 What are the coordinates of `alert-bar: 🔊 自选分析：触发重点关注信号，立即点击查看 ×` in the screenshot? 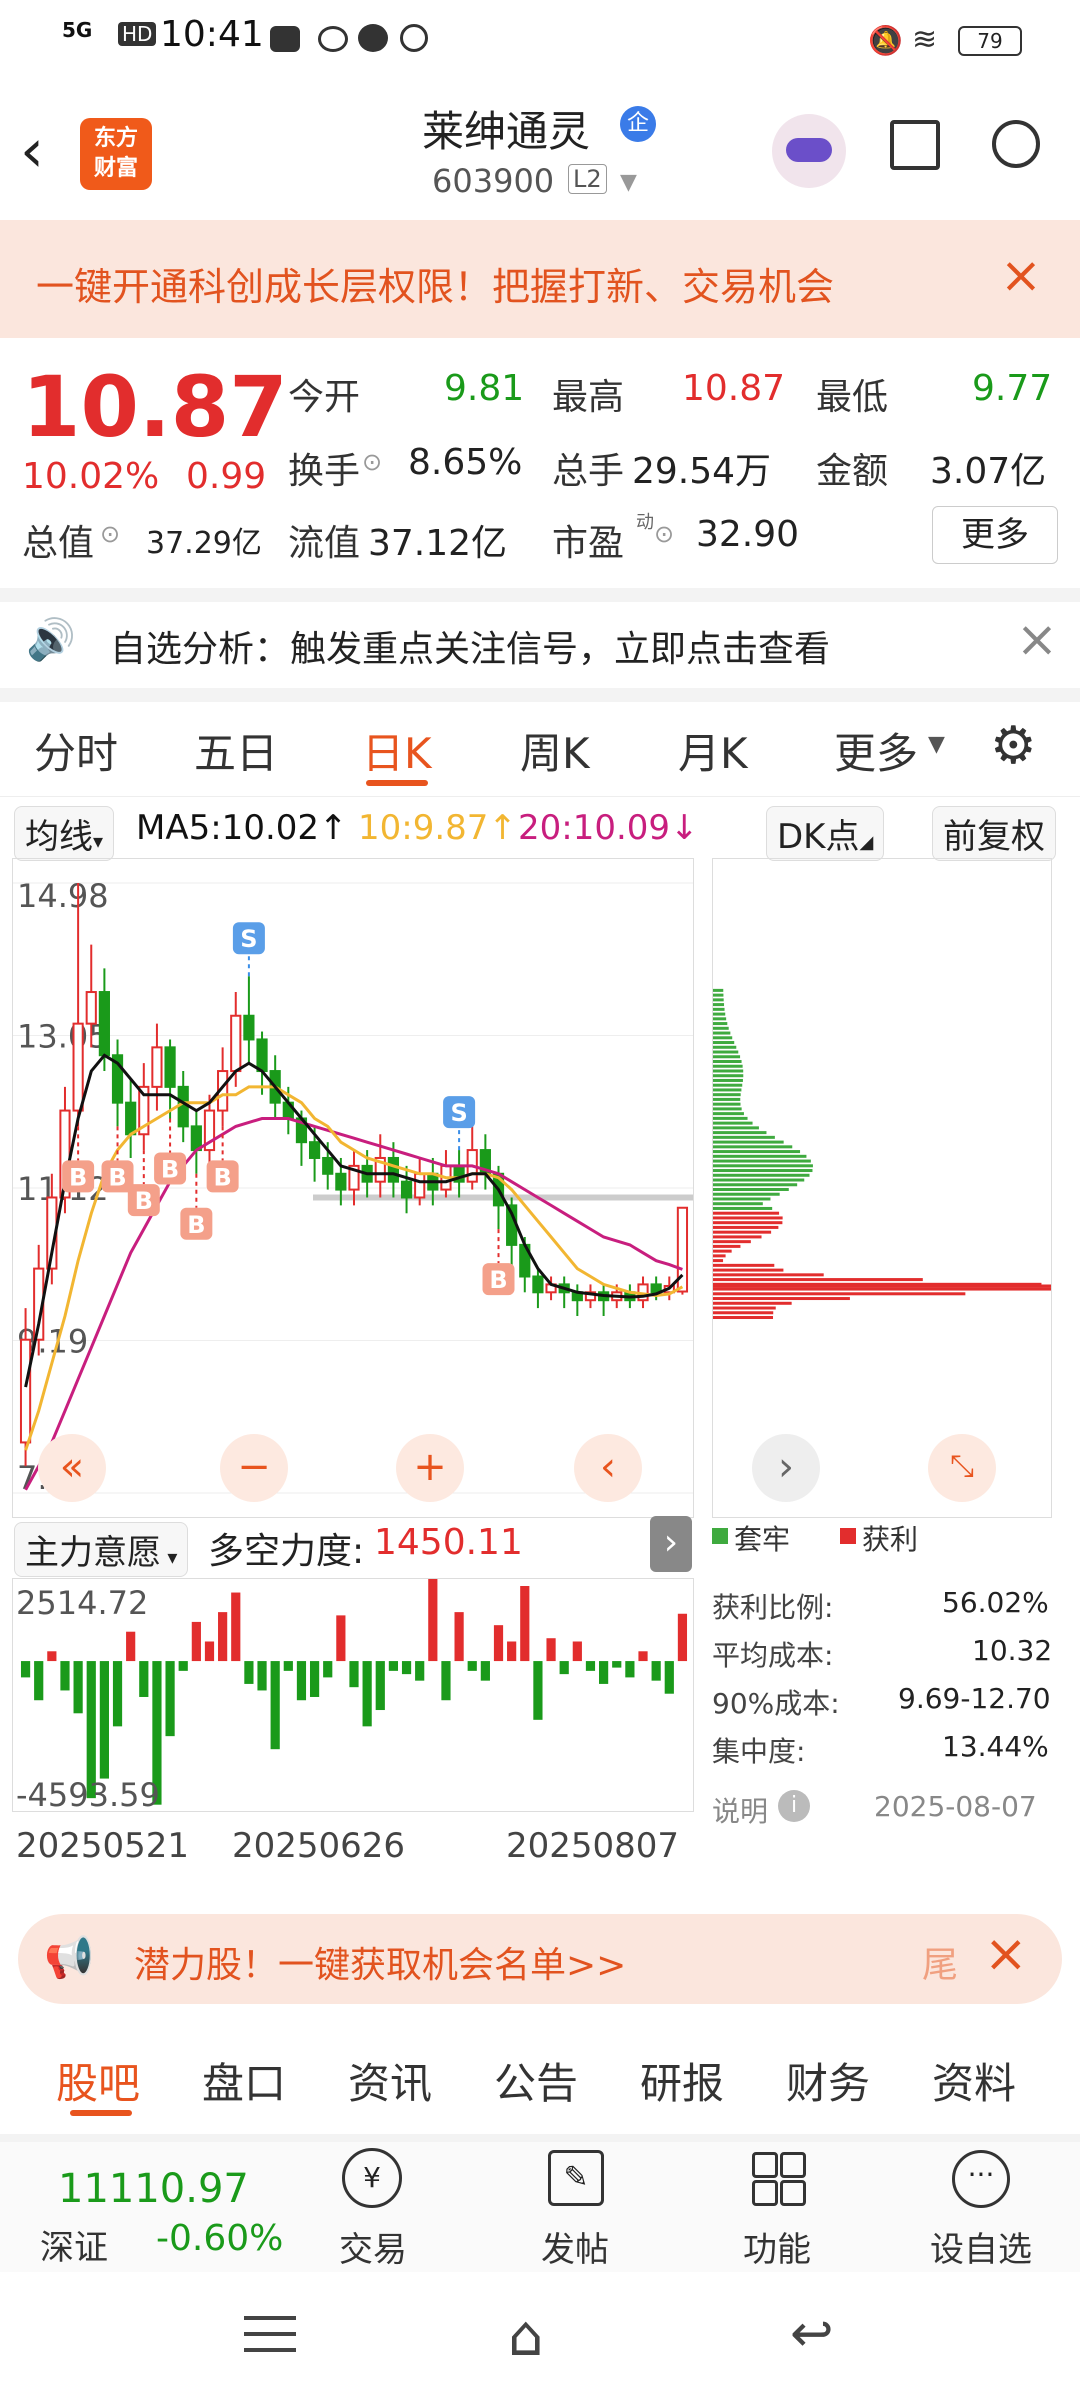 It's located at (540, 645).